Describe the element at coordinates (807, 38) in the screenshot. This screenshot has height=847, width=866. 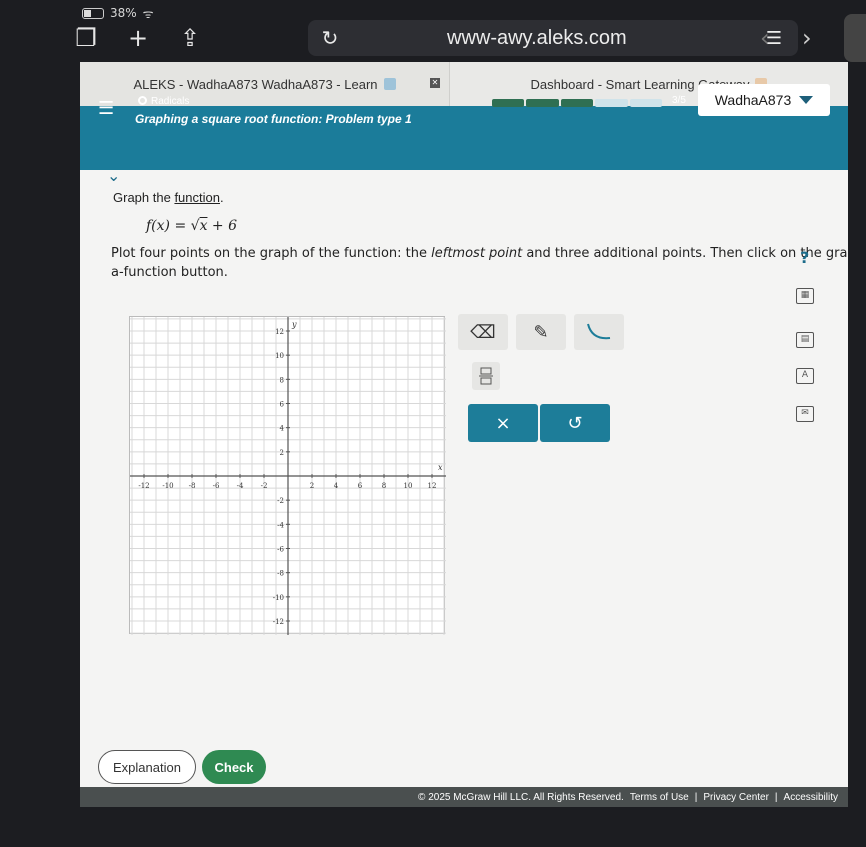
I see `forward-icon: ›` at that location.